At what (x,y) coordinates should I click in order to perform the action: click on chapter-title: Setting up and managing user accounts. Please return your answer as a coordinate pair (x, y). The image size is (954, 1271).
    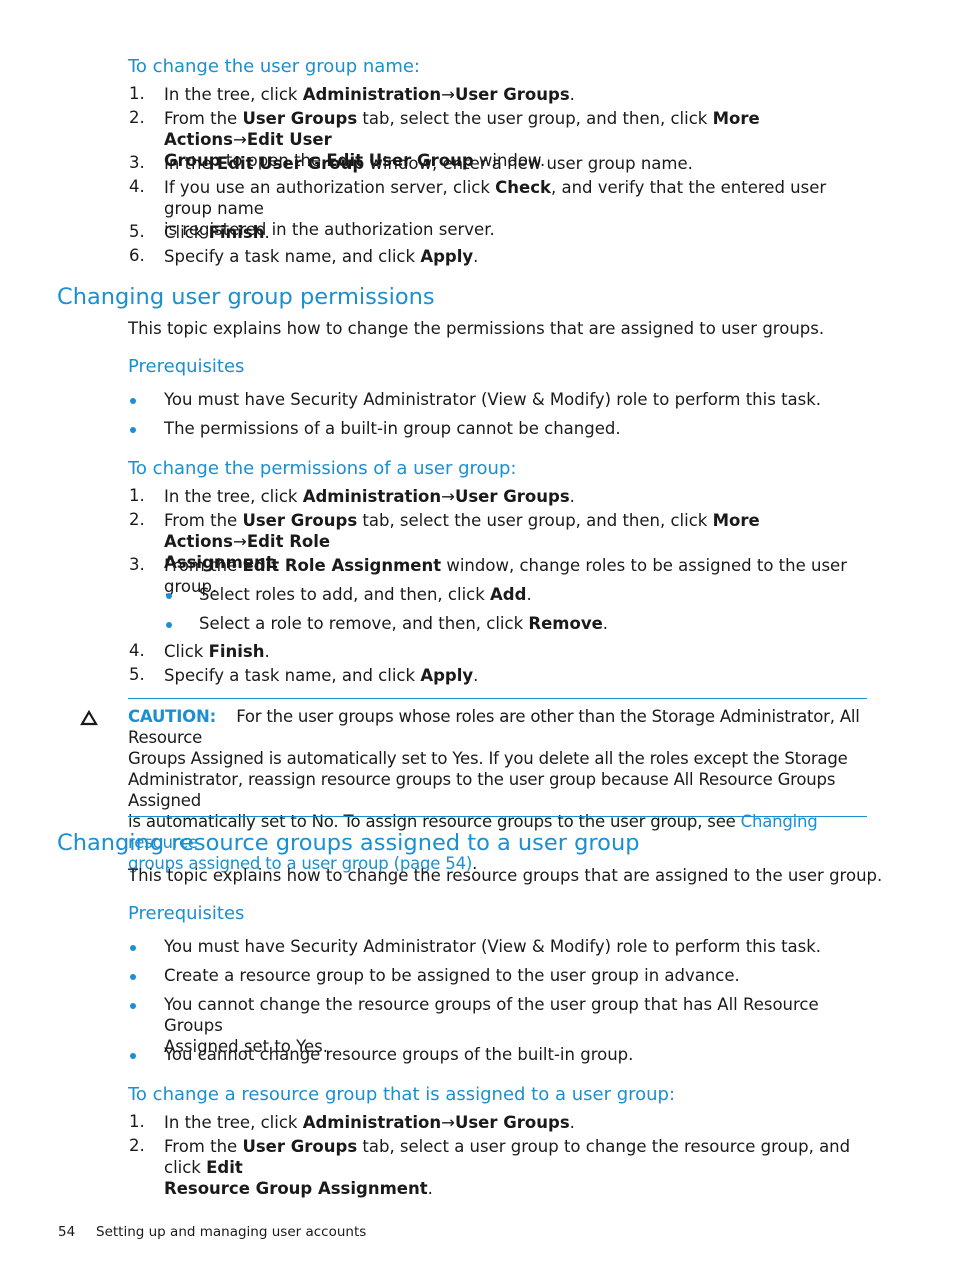
    Looking at the image, I should click on (231, 1232).